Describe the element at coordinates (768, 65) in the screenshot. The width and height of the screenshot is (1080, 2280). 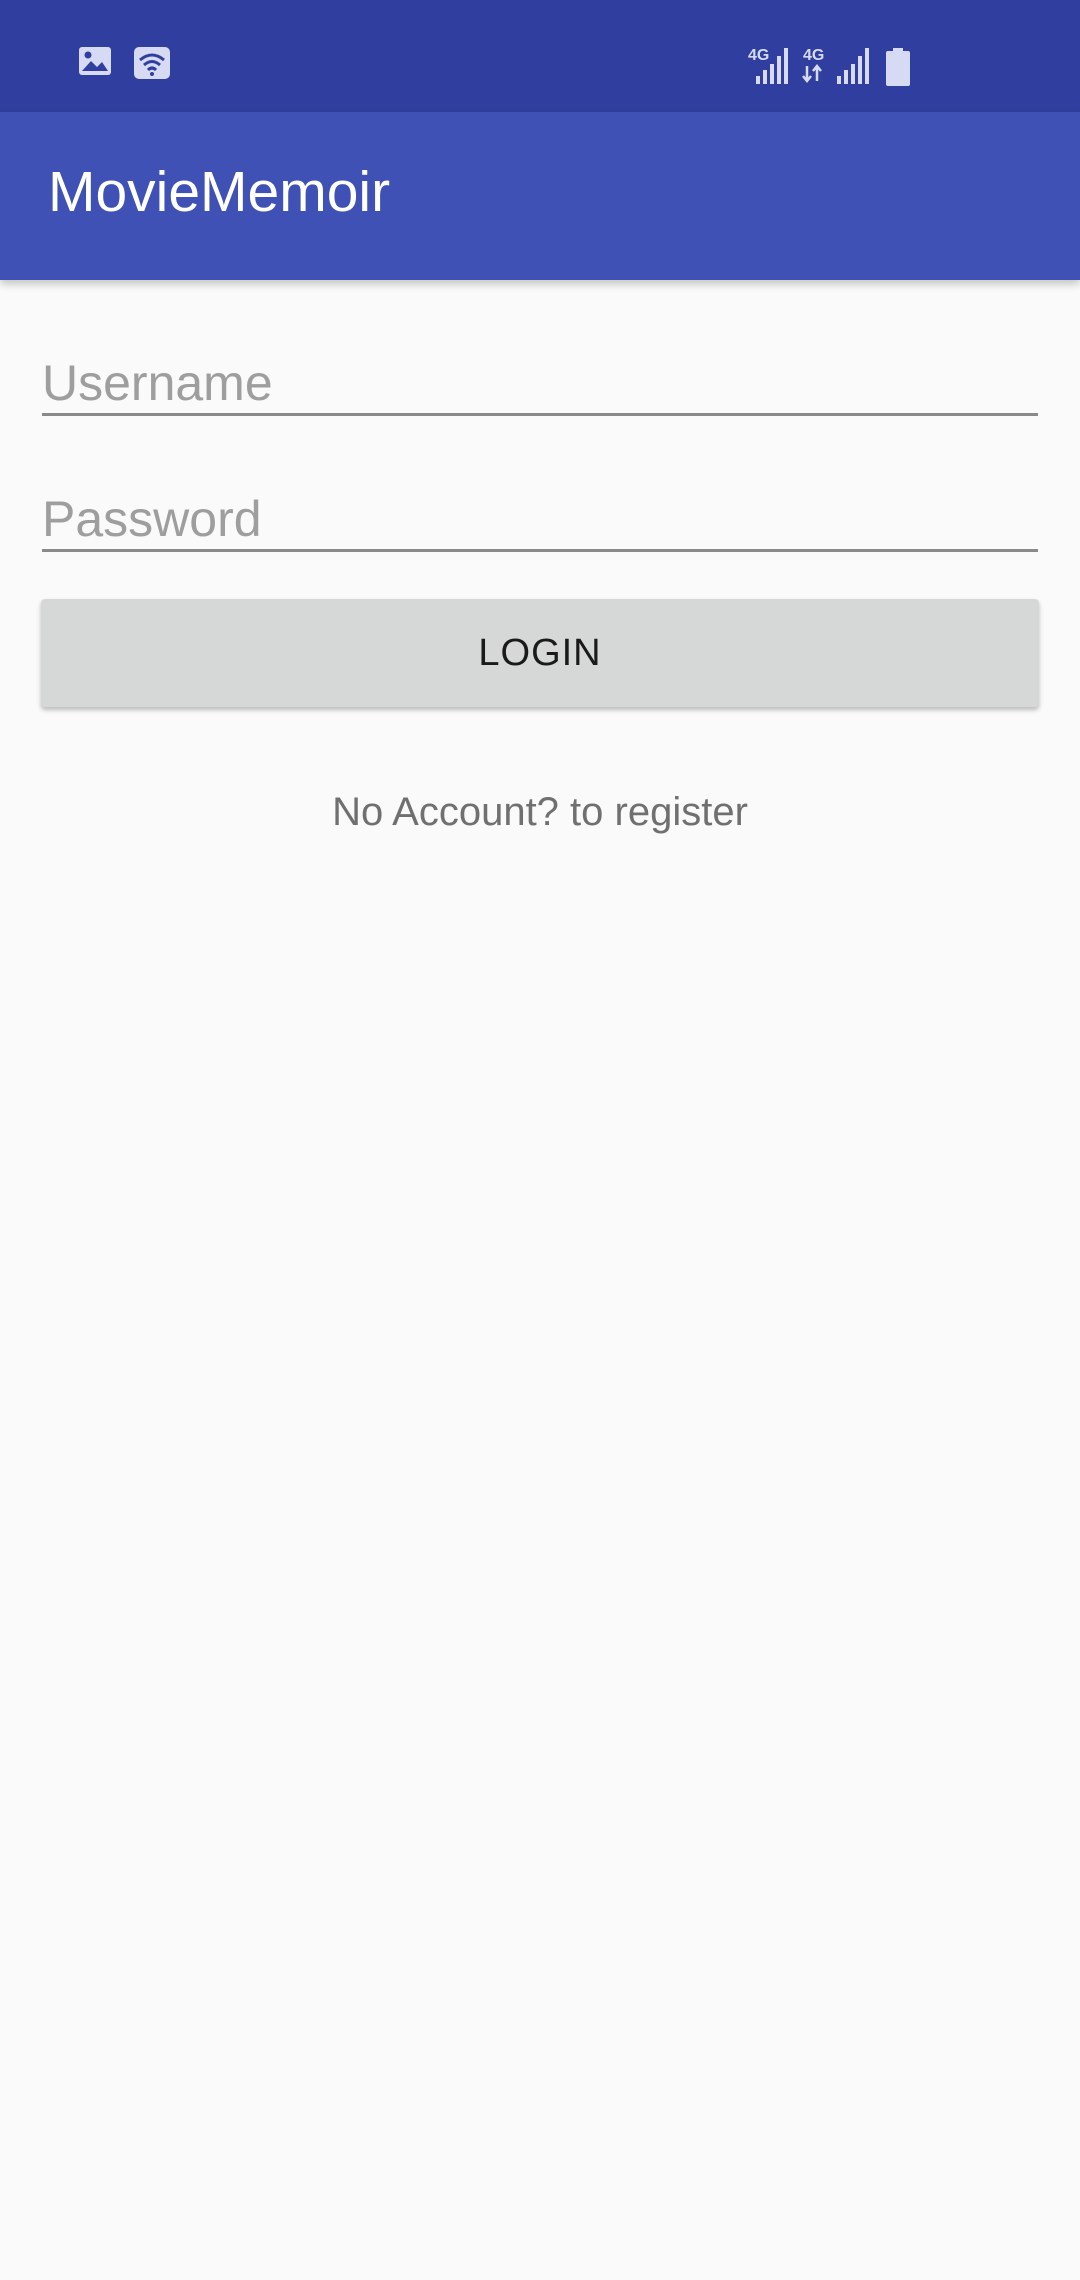
I see `signal-4g-icon: 4G` at that location.